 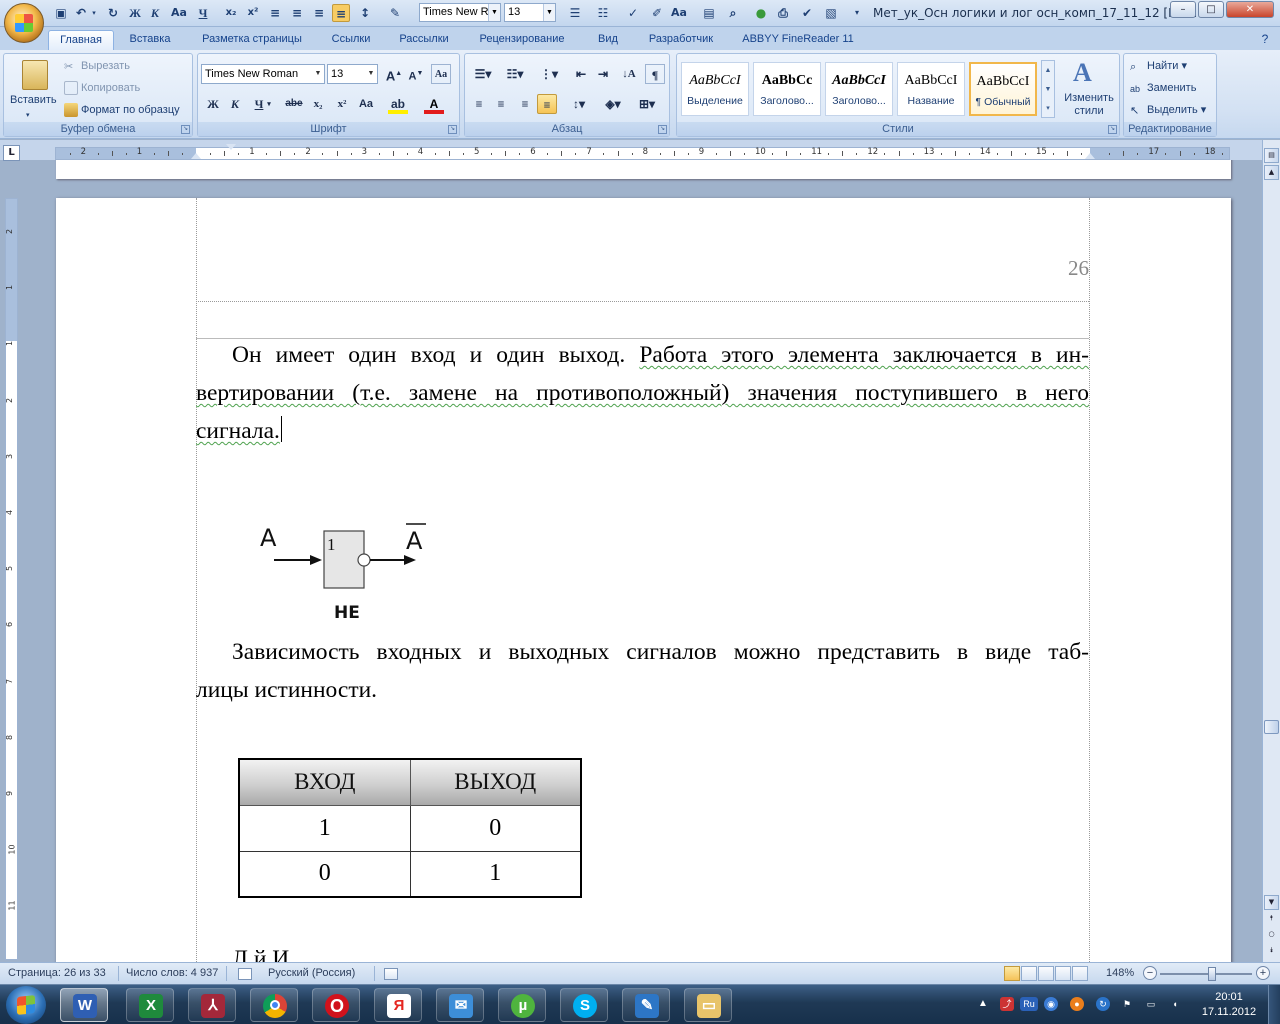 What do you see at coordinates (1077, 1004) in the screenshot?
I see `tray-browser-icon: ●` at bounding box center [1077, 1004].